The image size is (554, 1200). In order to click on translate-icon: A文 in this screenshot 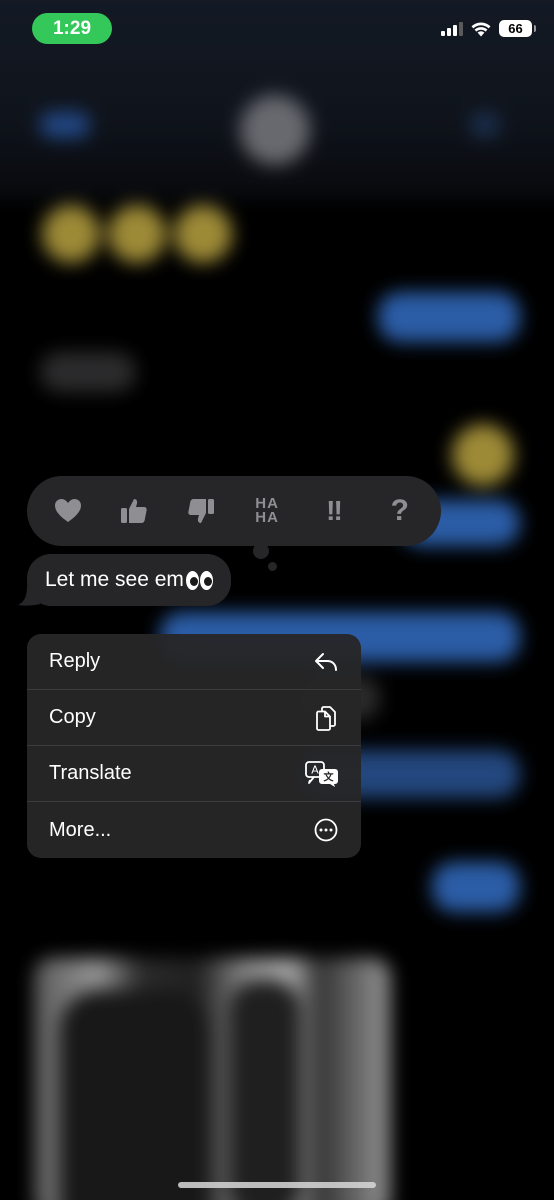, I will do `click(321, 773)`.